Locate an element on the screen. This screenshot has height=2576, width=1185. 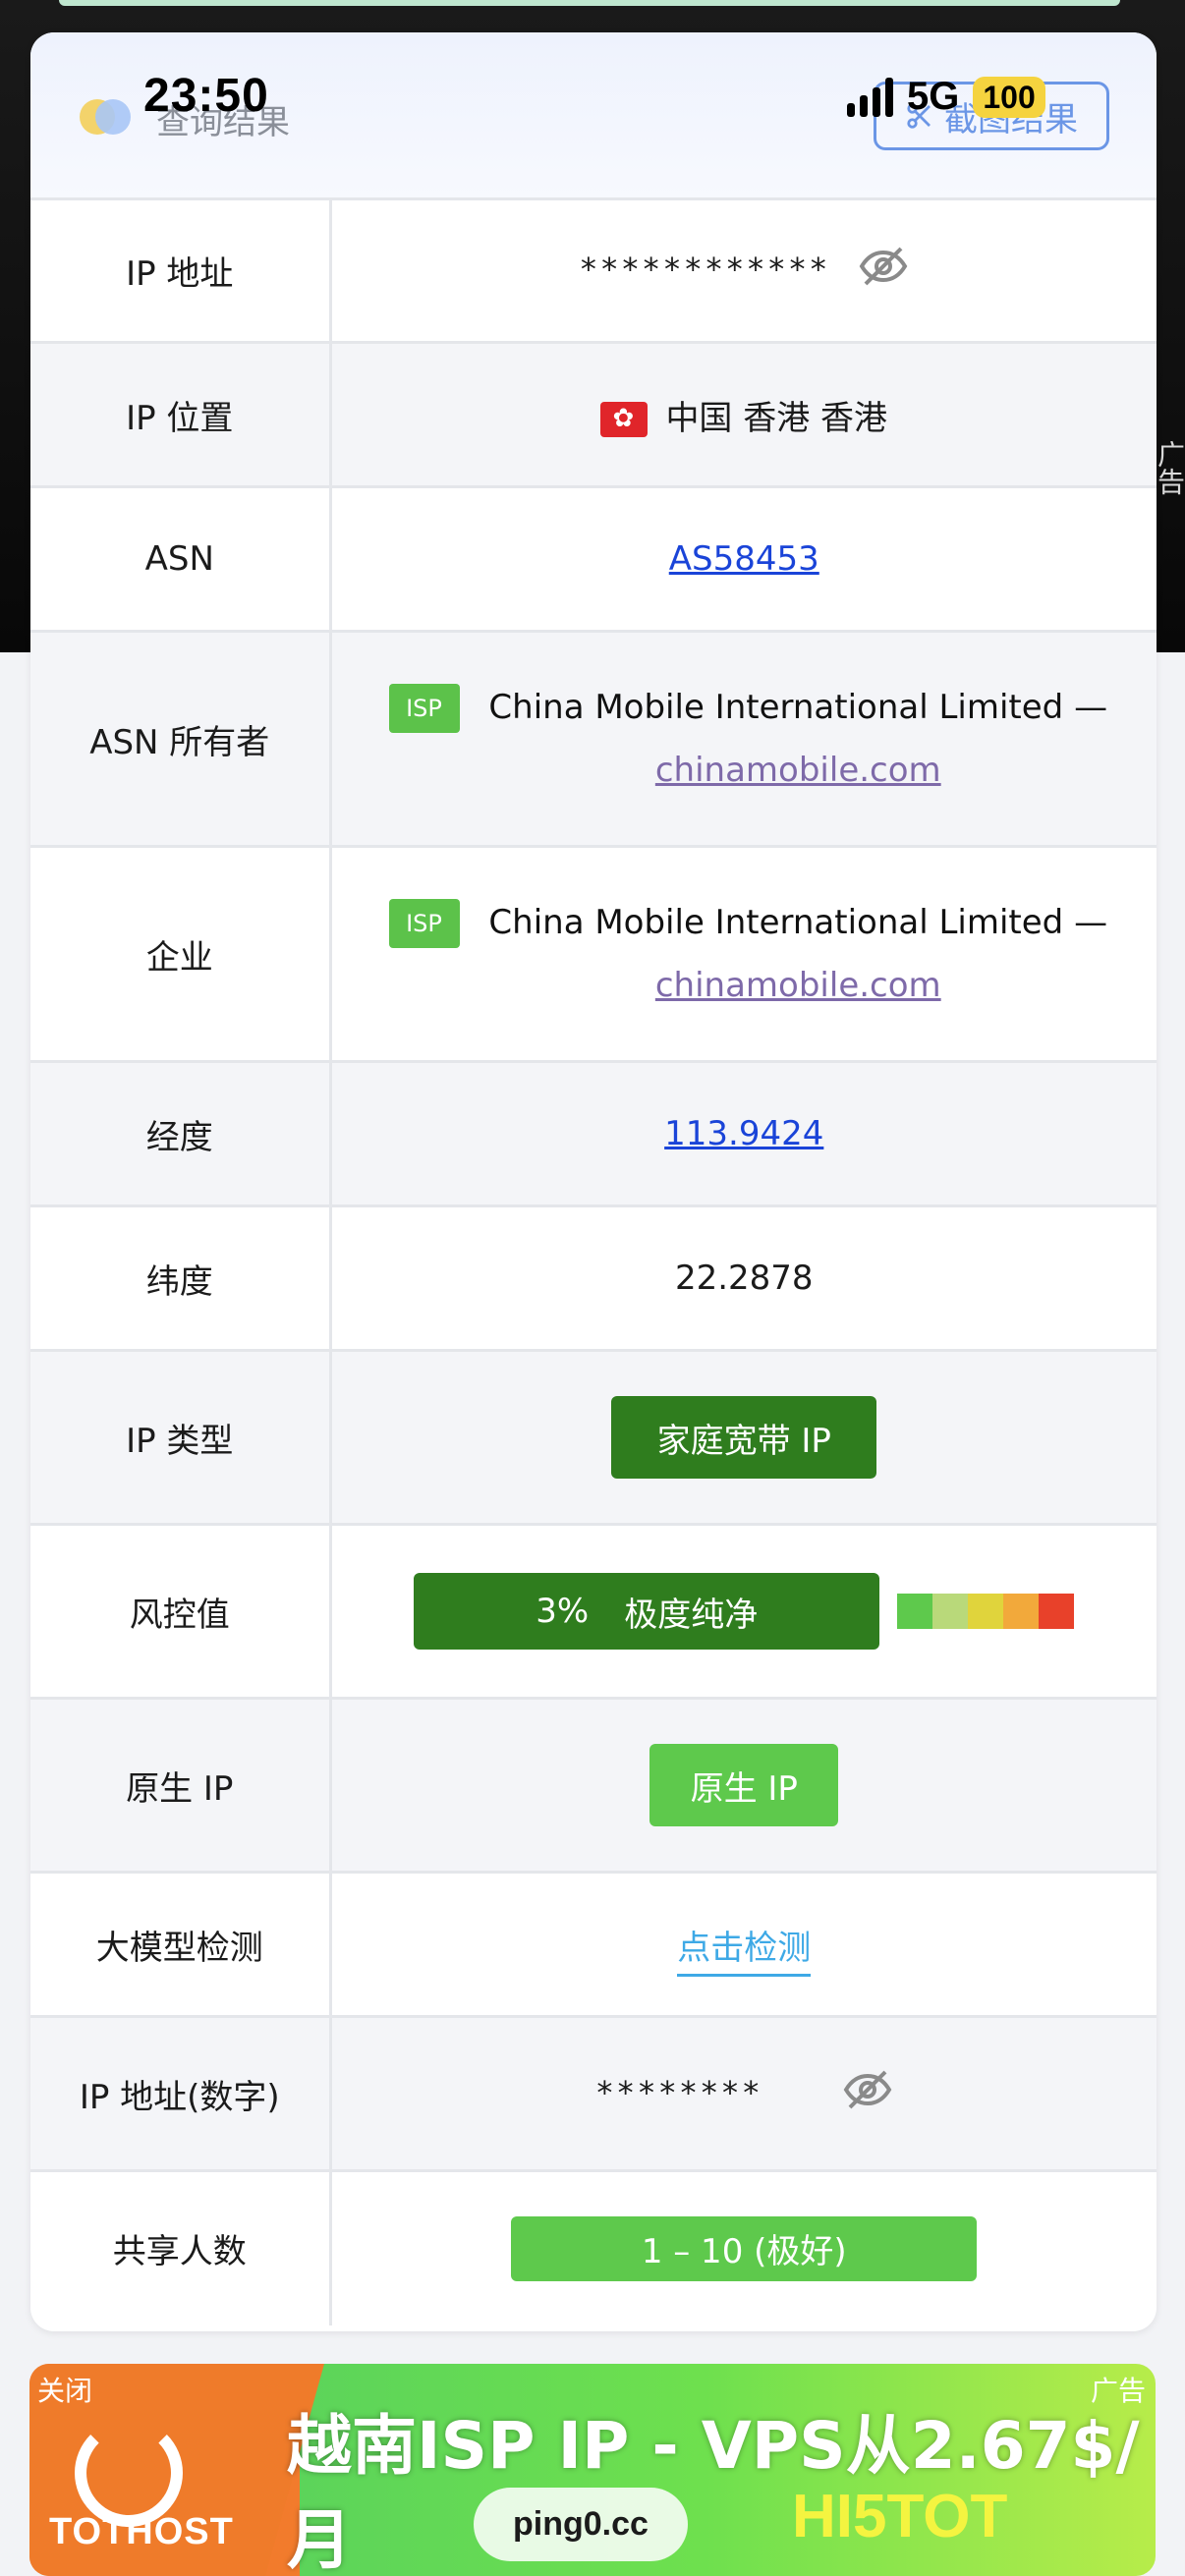
table-row: 经度 113.9424 is located at coordinates (594, 1133).